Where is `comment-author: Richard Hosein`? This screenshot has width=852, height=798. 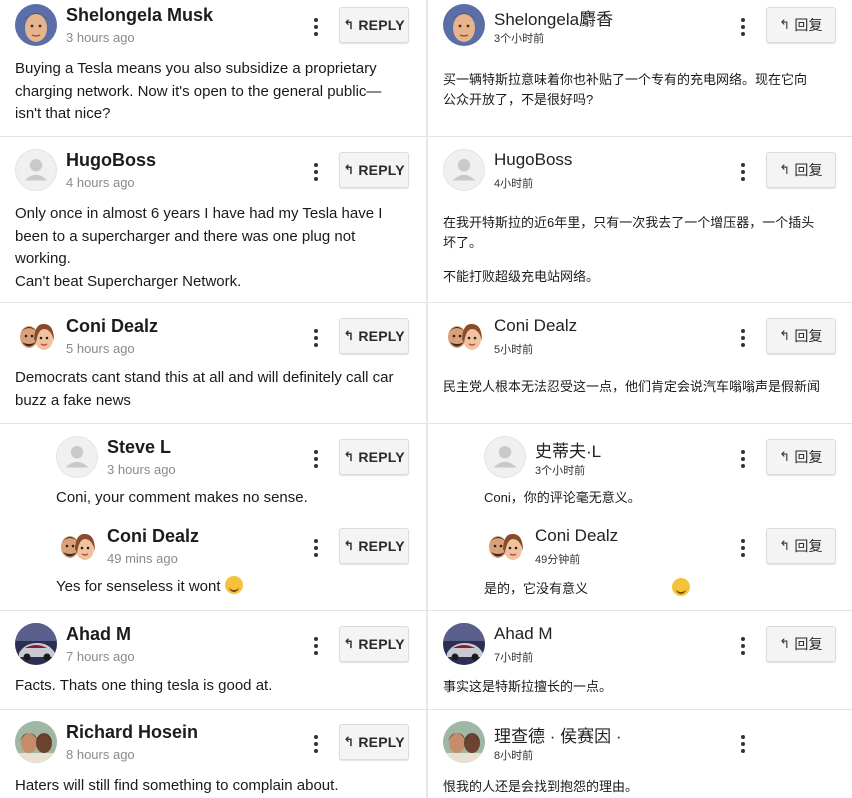 comment-author: Richard Hosein is located at coordinates (132, 732).